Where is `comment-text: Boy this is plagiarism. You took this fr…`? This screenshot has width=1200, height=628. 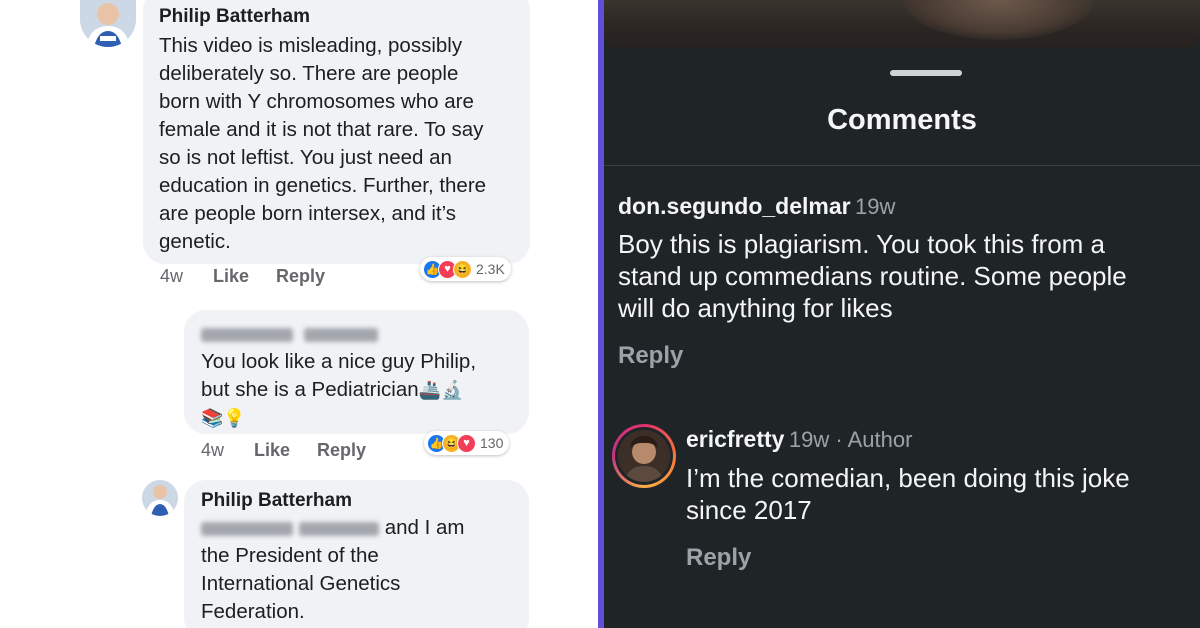
comment-text: Boy this is plagiarism. You took this fr… is located at coordinates (872, 276).